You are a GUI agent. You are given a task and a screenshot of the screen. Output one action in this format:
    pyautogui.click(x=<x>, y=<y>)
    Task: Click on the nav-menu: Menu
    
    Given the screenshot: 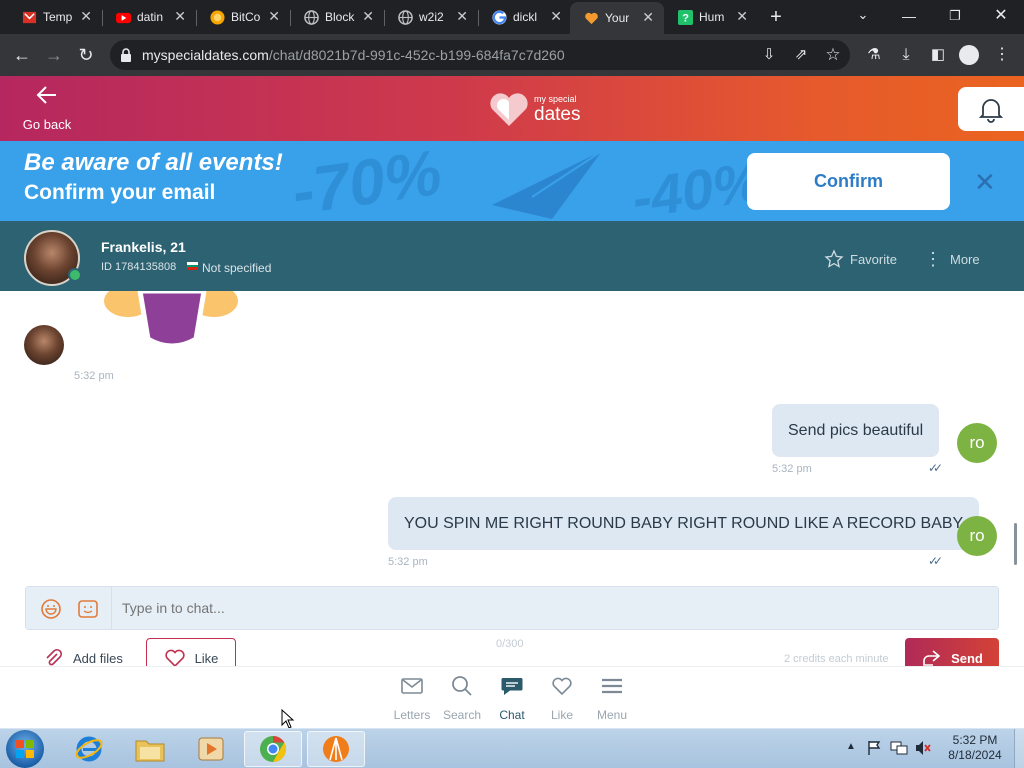 What is the action you would take?
    pyautogui.click(x=612, y=698)
    